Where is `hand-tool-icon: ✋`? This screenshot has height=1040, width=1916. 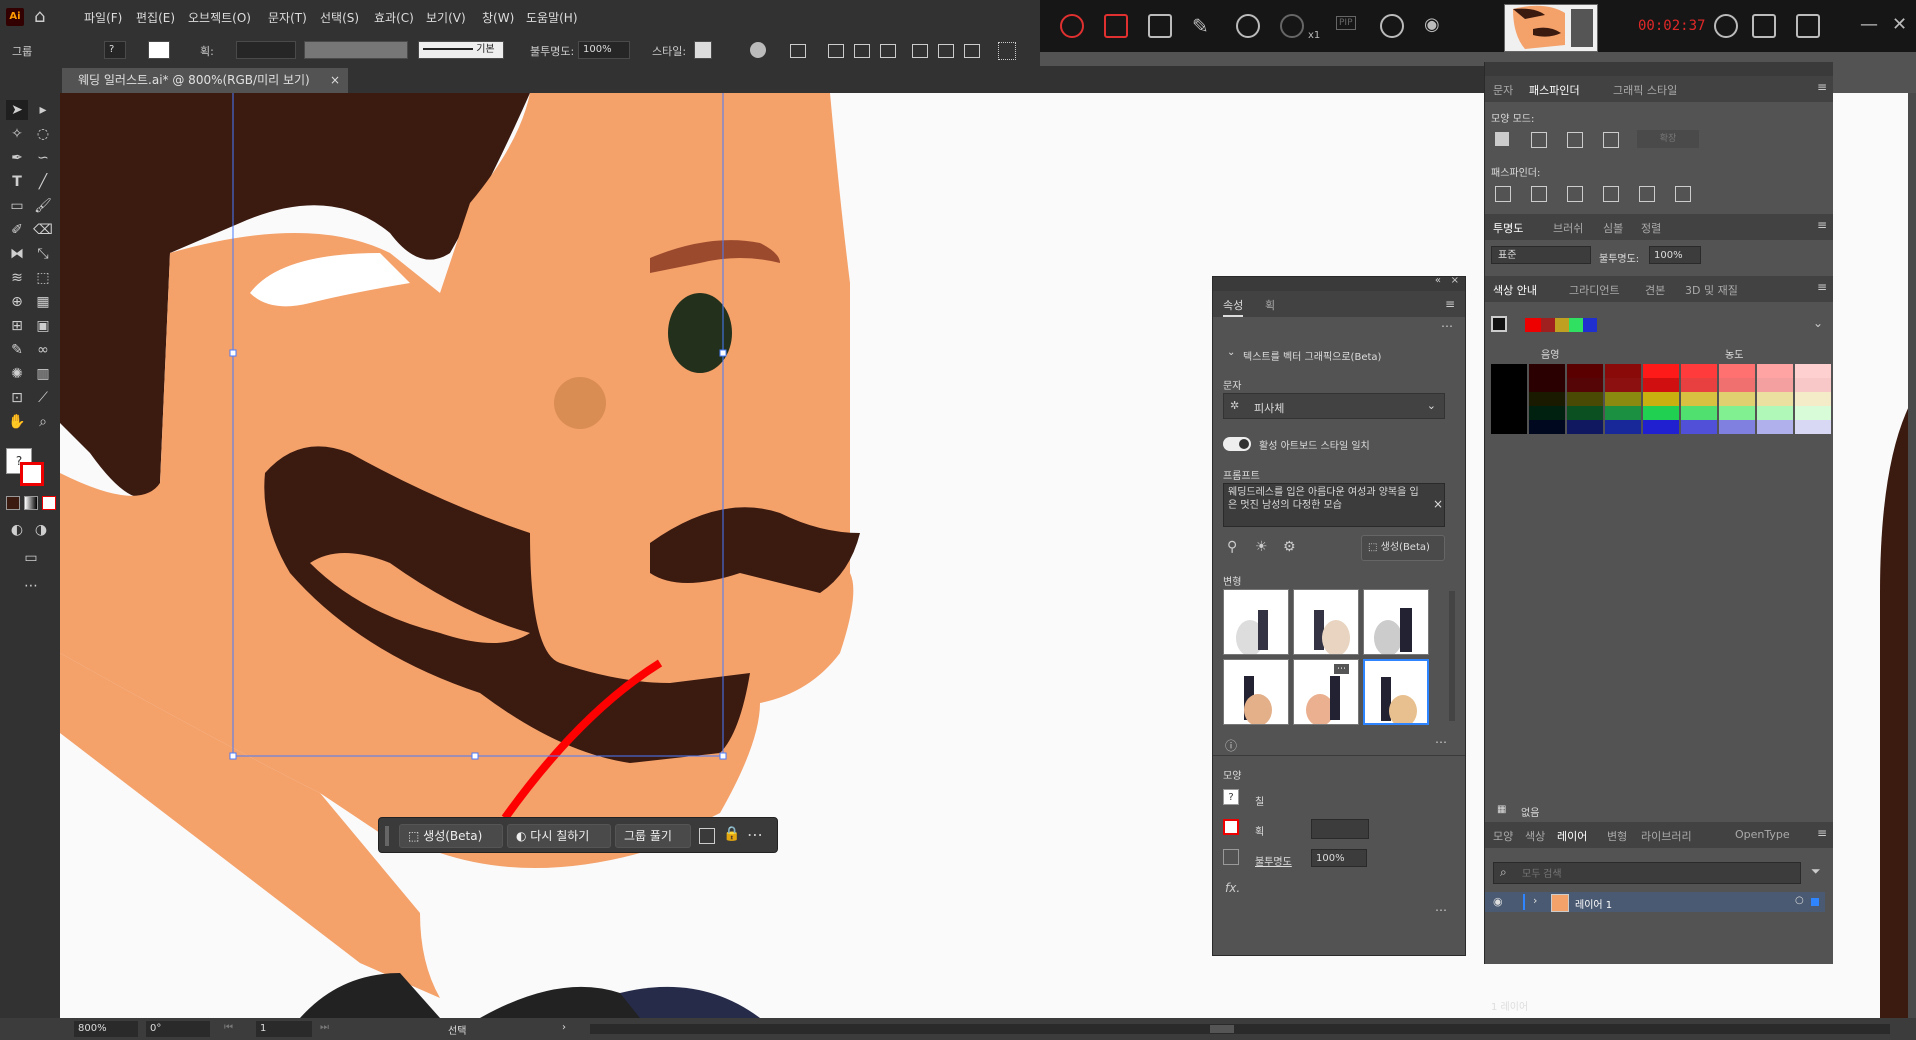 hand-tool-icon: ✋ is located at coordinates (17, 422).